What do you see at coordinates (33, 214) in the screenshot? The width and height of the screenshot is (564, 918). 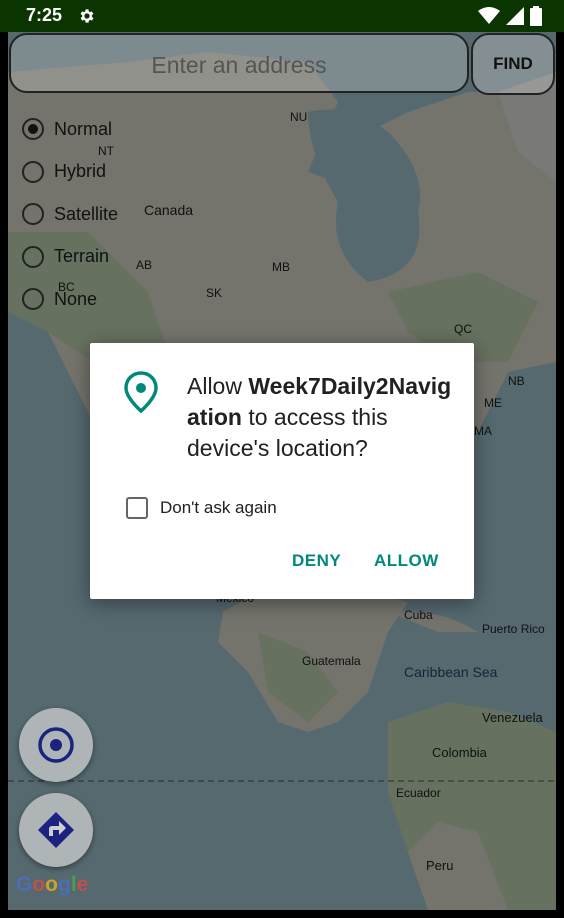 I see `radio-button-satellite` at bounding box center [33, 214].